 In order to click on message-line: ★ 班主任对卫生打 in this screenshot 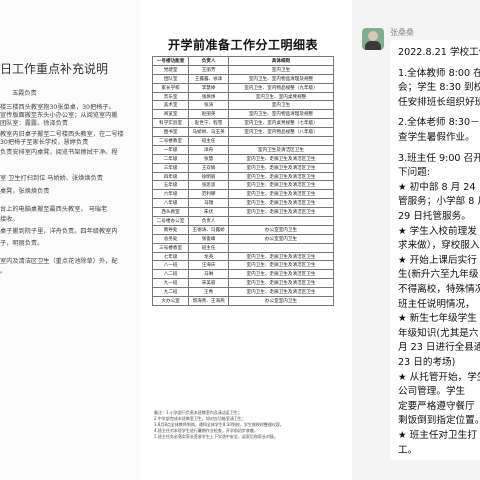, I will do `click(437, 435)`.